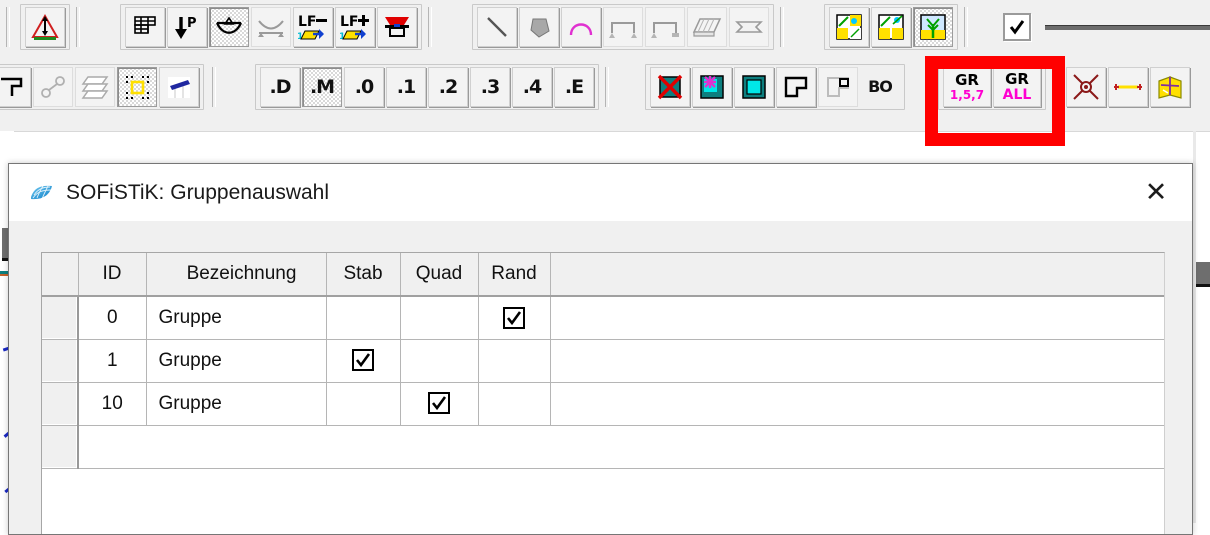 This screenshot has height=535, width=1210. I want to click on decimal-button-d: .D, so click(280, 87).